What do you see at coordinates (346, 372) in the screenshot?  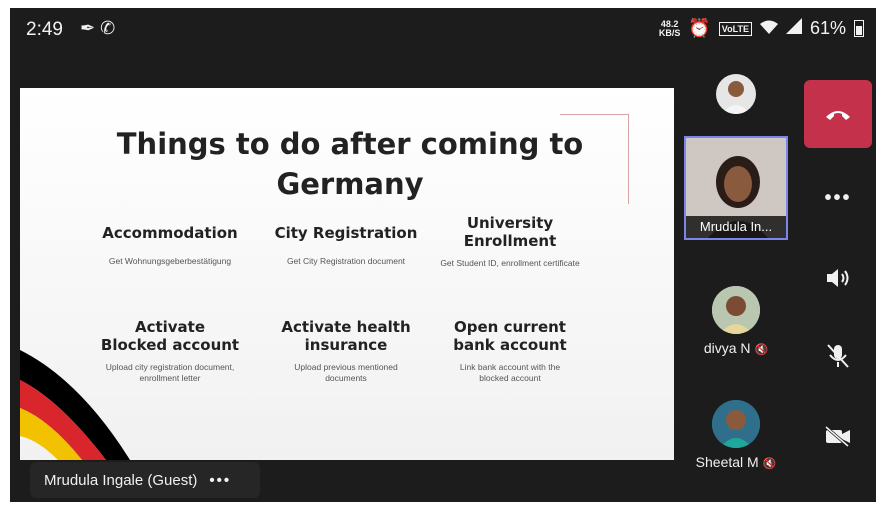 I see `slide-item-sub: Upload previous mentioned documents` at bounding box center [346, 372].